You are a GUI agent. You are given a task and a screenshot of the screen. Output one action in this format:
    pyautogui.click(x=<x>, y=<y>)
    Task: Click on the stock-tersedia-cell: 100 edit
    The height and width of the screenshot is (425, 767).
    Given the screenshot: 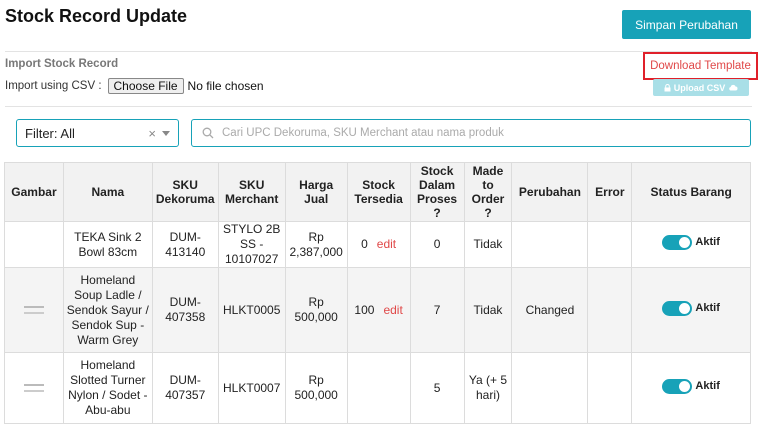 What is the action you would take?
    pyautogui.click(x=378, y=310)
    